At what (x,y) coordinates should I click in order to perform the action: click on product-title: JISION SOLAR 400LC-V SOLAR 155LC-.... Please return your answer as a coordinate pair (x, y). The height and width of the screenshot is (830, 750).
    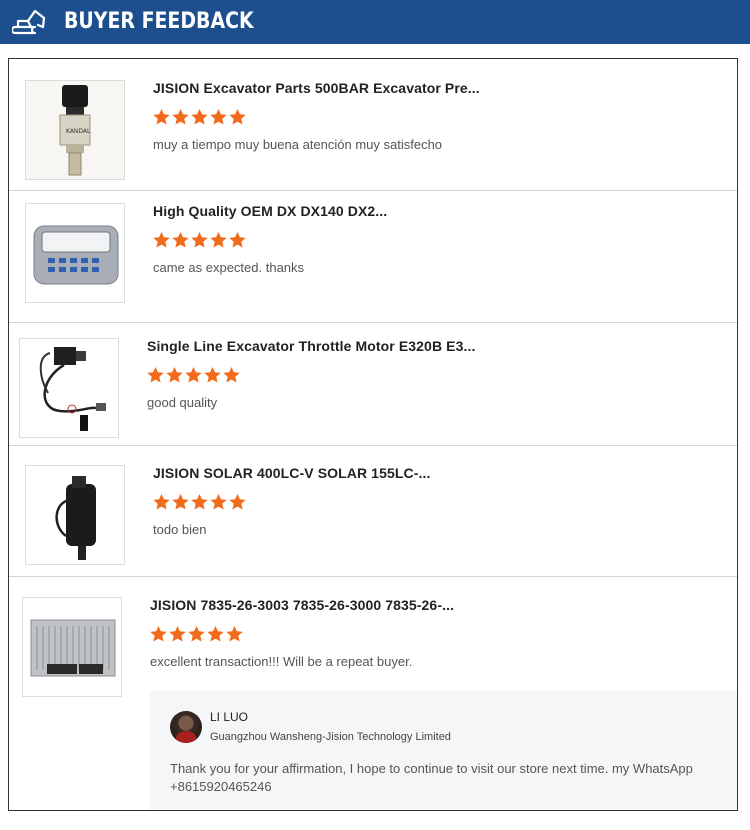
    Looking at the image, I should click on (291, 473).